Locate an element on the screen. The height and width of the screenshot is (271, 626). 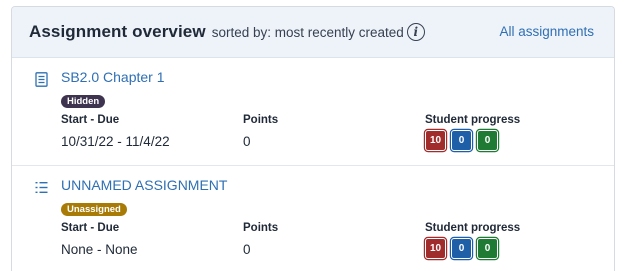
document-icon is located at coordinates (41, 79).